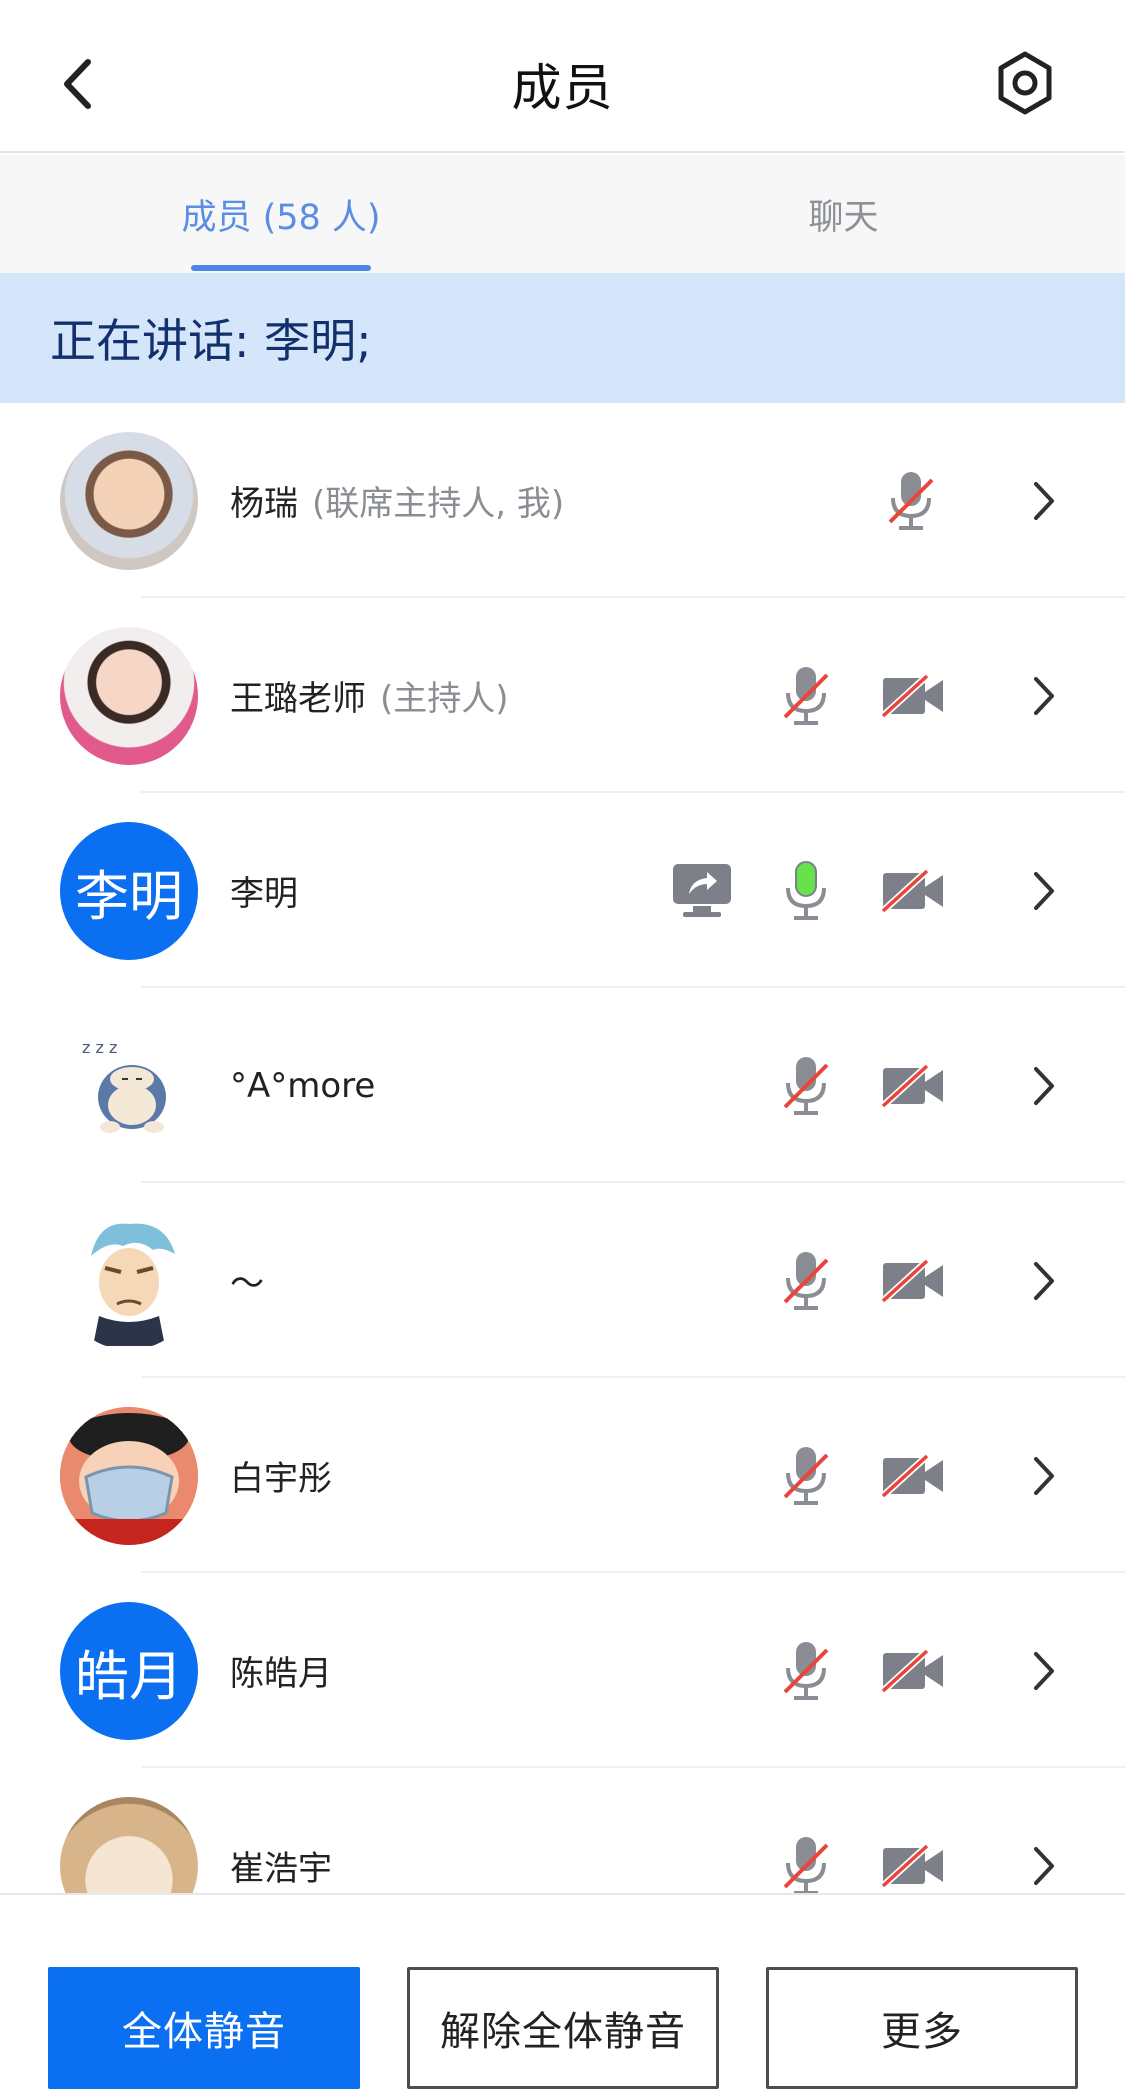 This screenshot has height=2091, width=1125. Describe the element at coordinates (264, 504) in the screenshot. I see `member-name: 杨瑞` at that location.